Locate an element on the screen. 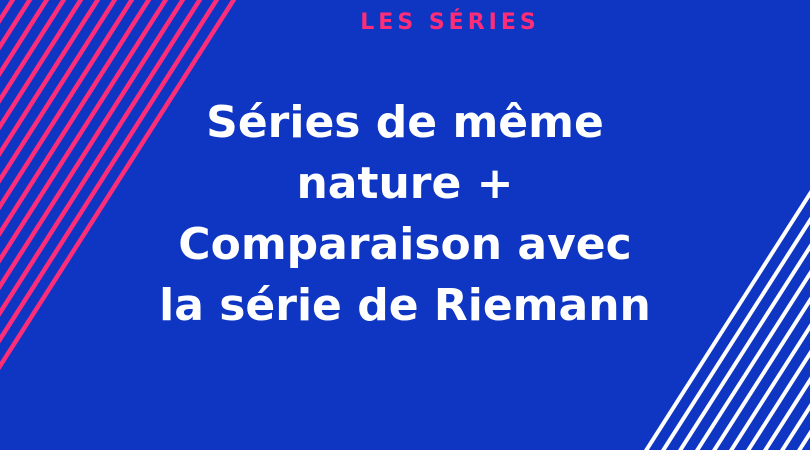 Image resolution: width=810 pixels, height=450 pixels. title-line-4: la série de Riemann is located at coordinates (405, 305).